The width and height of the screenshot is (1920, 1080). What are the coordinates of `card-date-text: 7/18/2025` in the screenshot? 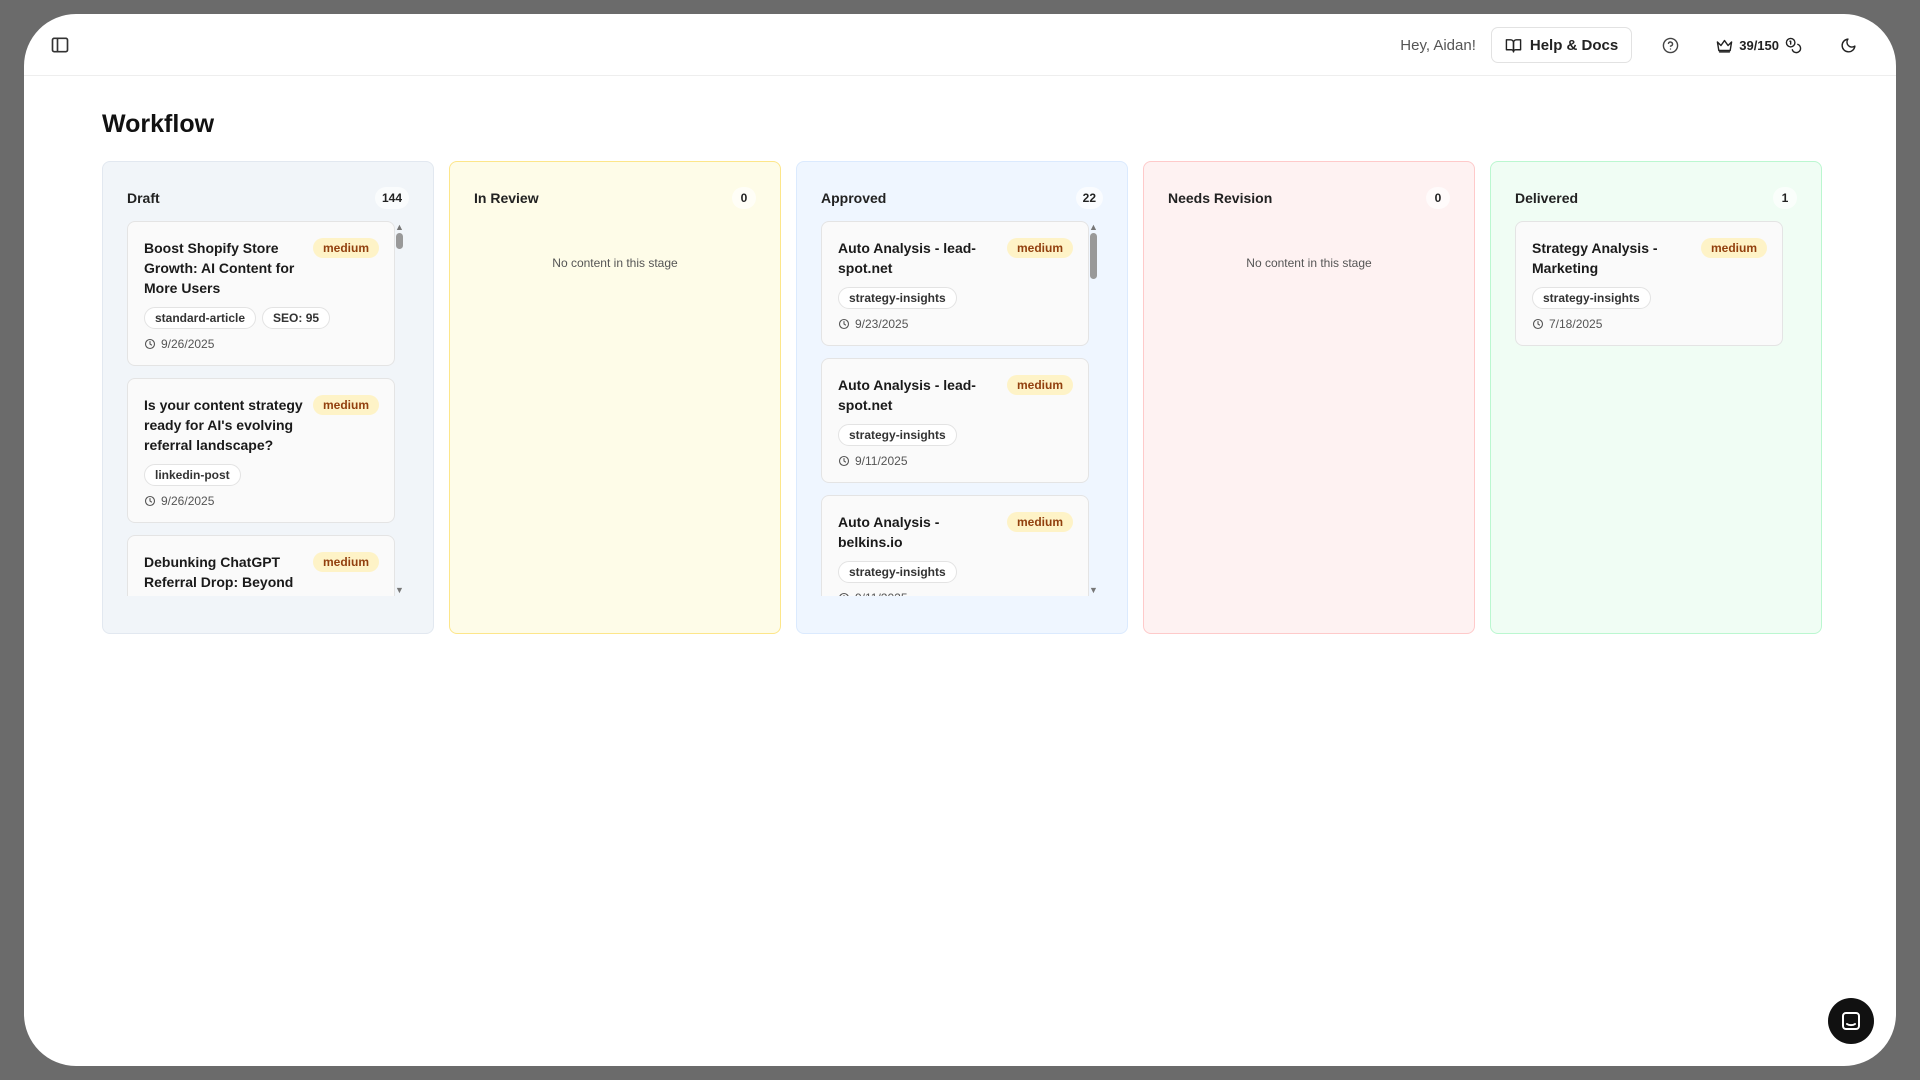 It's located at (1576, 324).